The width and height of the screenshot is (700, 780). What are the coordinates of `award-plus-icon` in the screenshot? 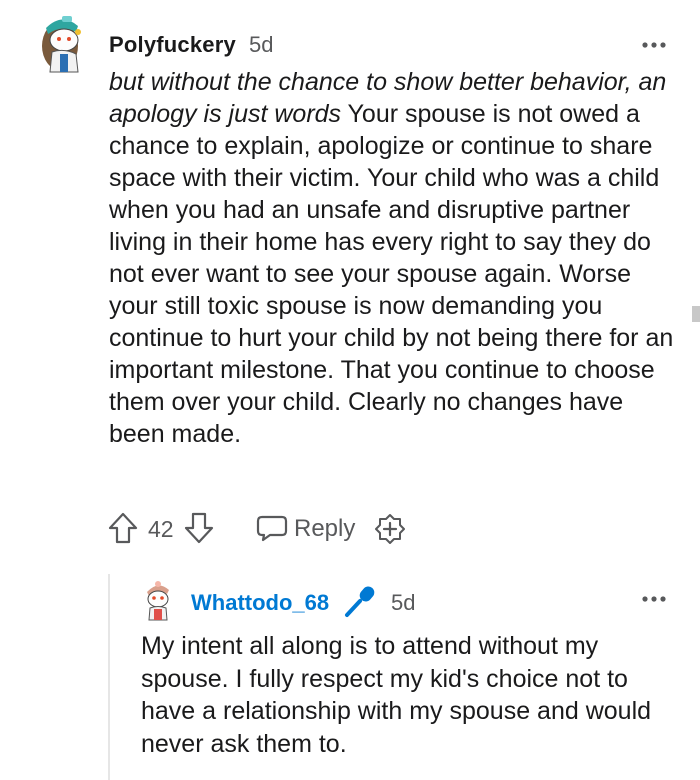 It's located at (390, 529).